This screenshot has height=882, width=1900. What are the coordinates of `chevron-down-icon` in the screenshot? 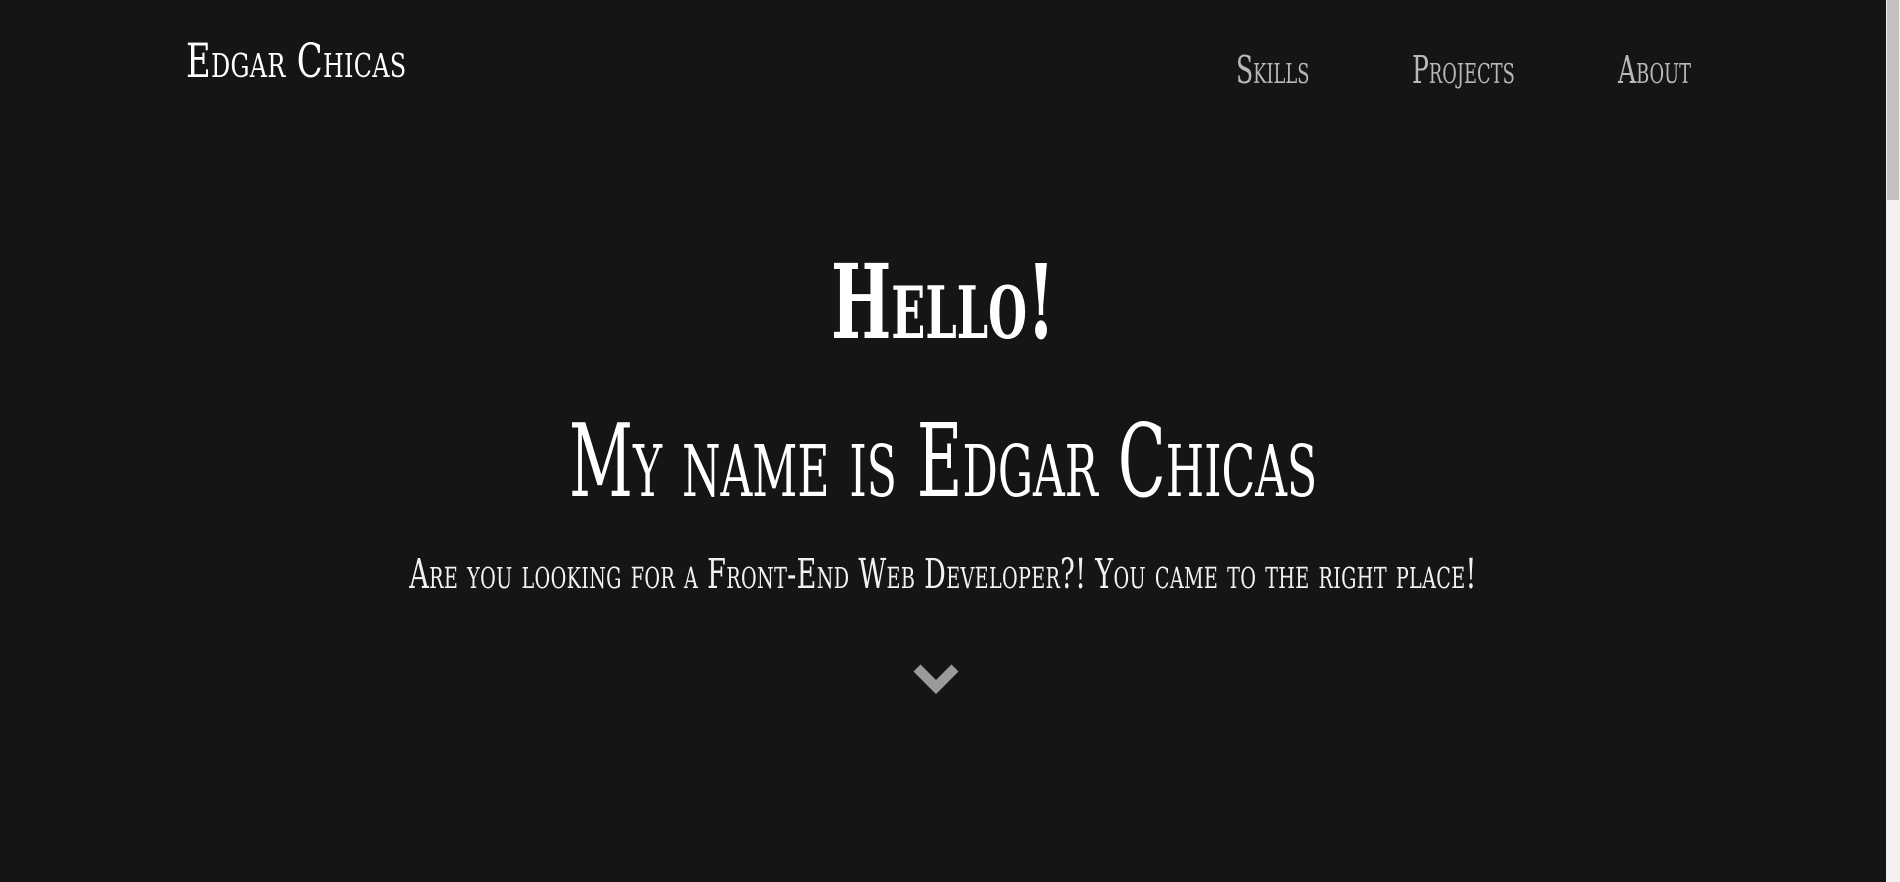 It's located at (936, 679).